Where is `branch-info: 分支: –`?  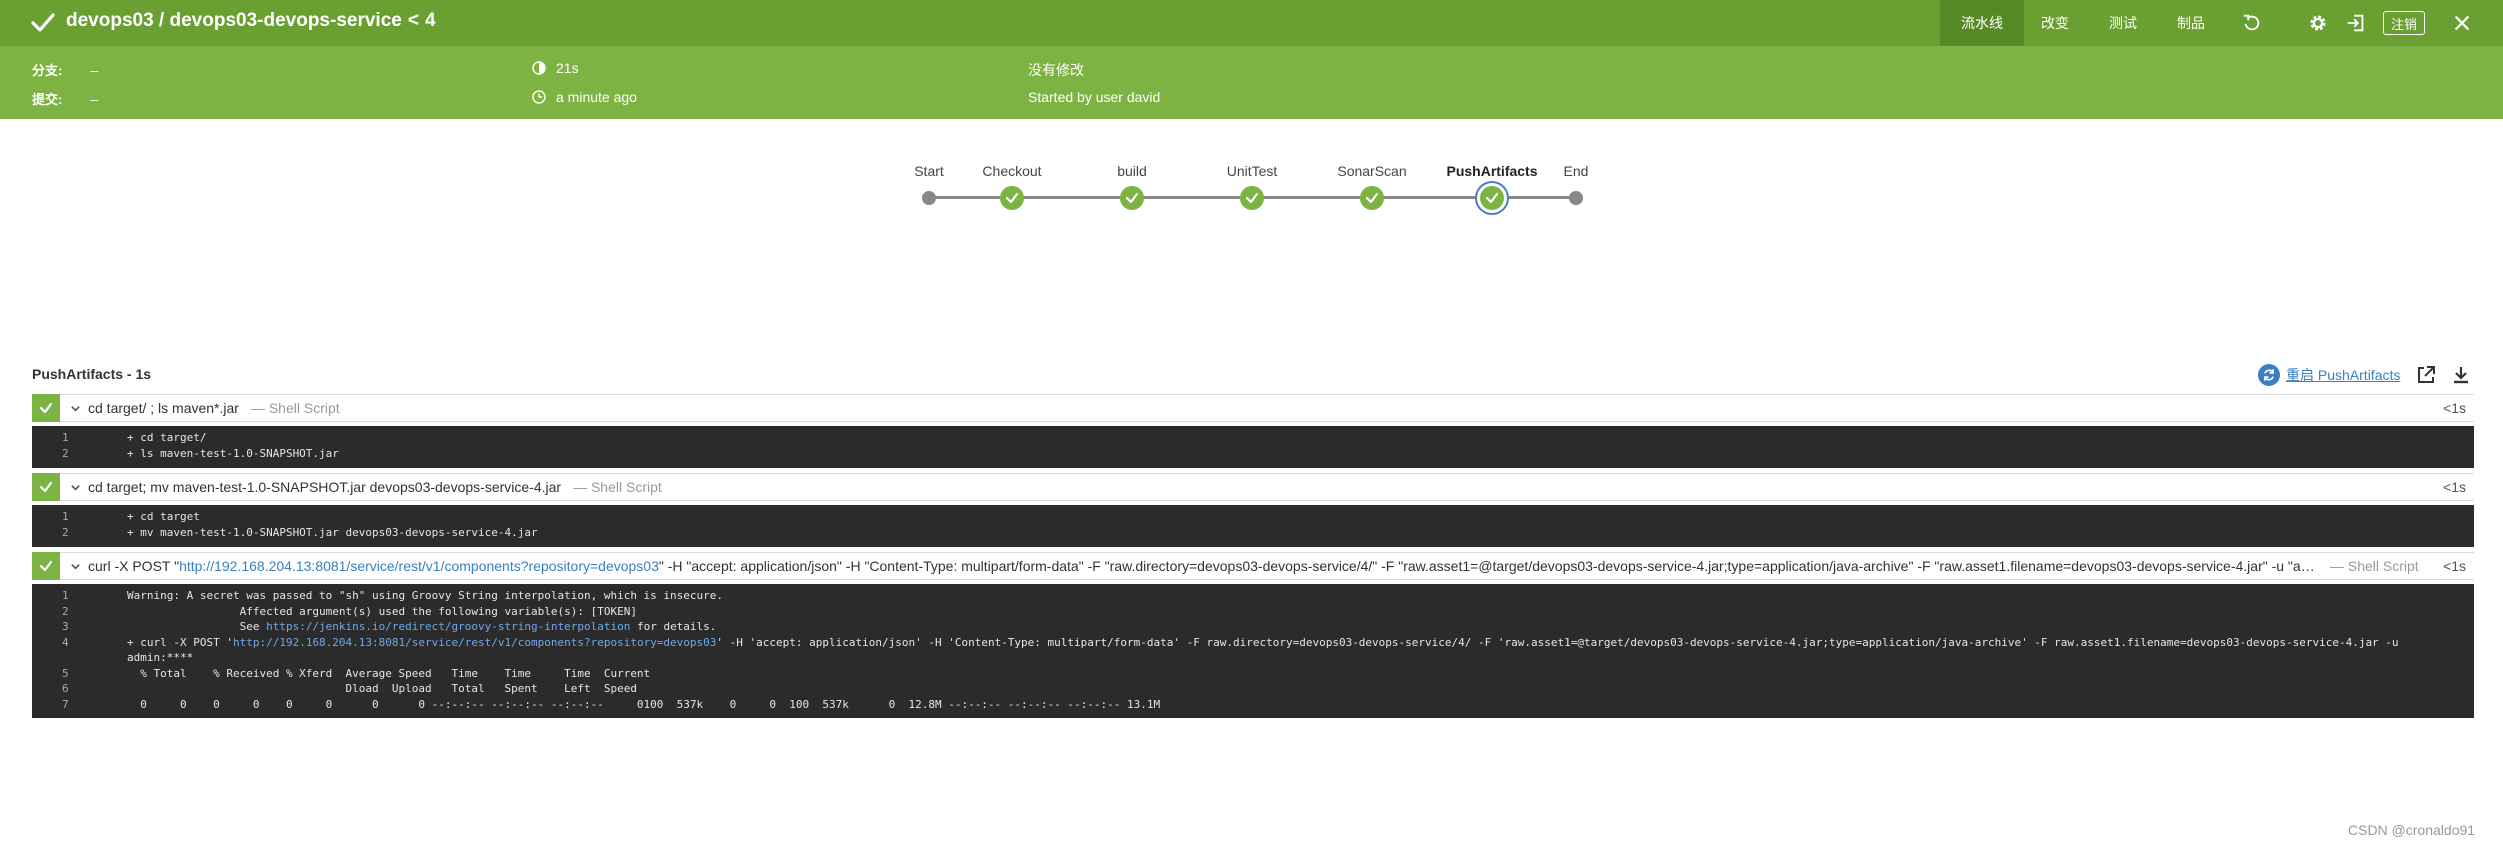 branch-info: 分支: – is located at coordinates (65, 69).